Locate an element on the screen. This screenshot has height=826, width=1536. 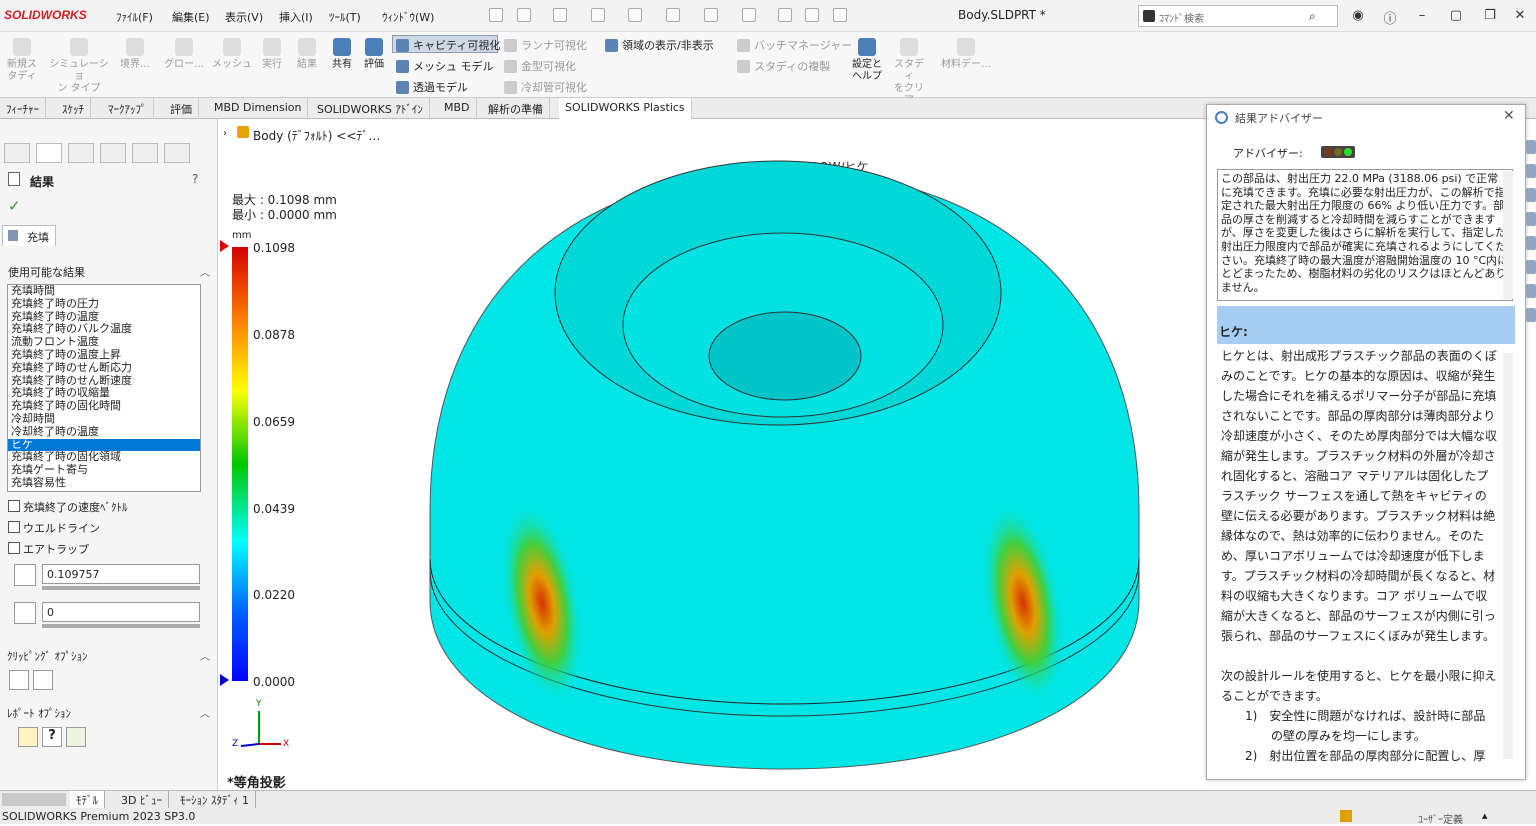
file-properties-icon is located at coordinates (812, 15).